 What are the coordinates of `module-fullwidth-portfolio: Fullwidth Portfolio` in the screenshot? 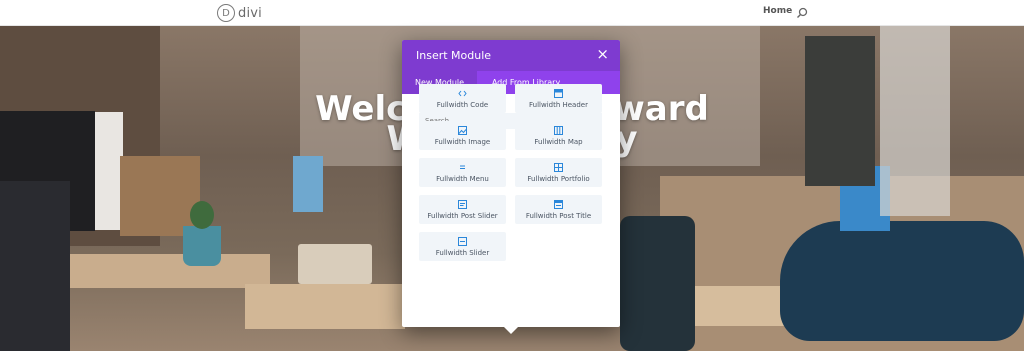 It's located at (558, 172).